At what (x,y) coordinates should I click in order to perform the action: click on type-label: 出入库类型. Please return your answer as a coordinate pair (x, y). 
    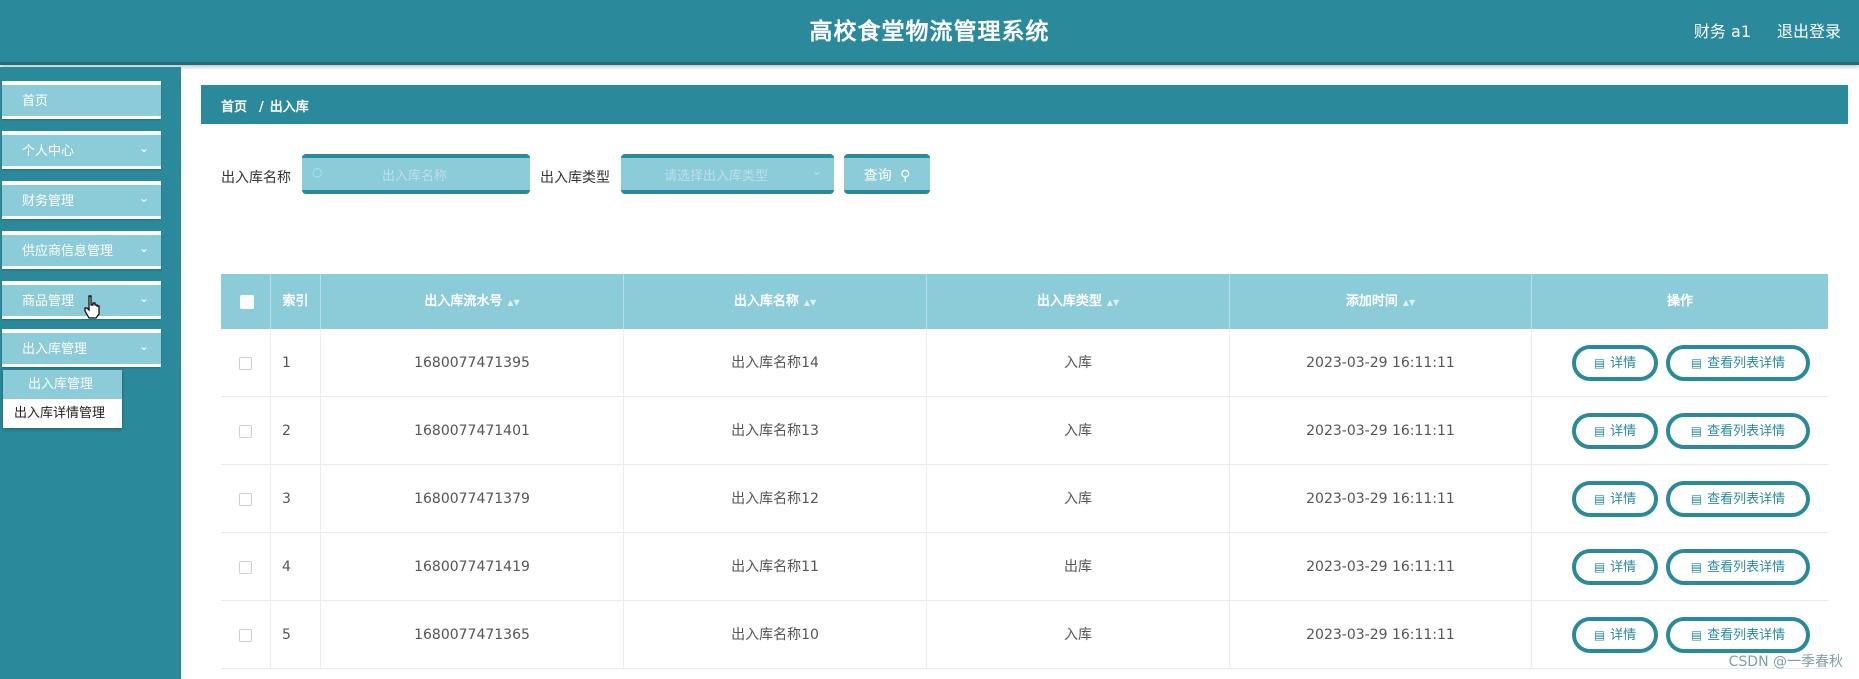
    Looking at the image, I should click on (575, 178).